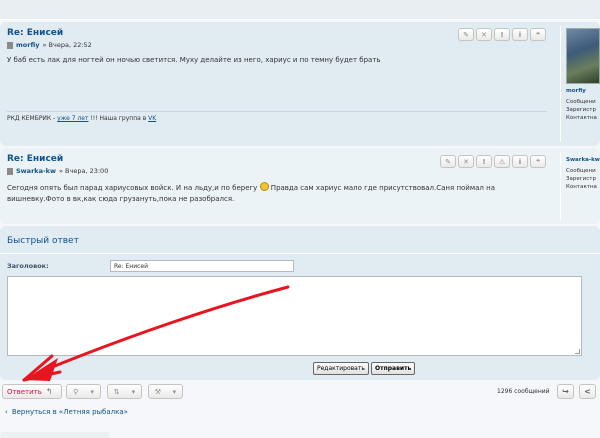 The width and height of the screenshot is (600, 438). What do you see at coordinates (341, 368) in the screenshot?
I see `edit-full-button: Редактировать` at bounding box center [341, 368].